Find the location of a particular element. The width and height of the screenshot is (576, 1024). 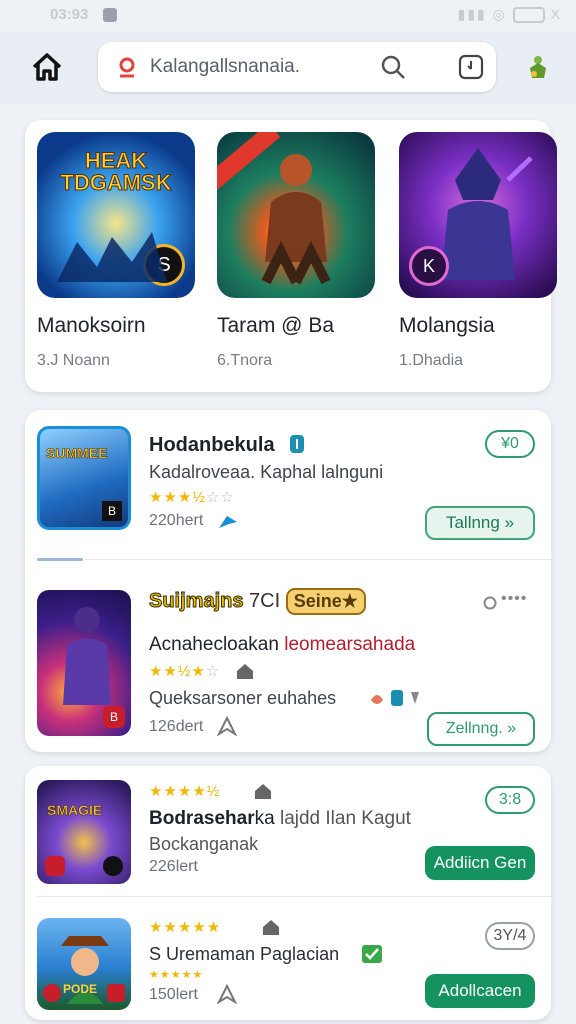

price-badge: ¥0 is located at coordinates (510, 444).